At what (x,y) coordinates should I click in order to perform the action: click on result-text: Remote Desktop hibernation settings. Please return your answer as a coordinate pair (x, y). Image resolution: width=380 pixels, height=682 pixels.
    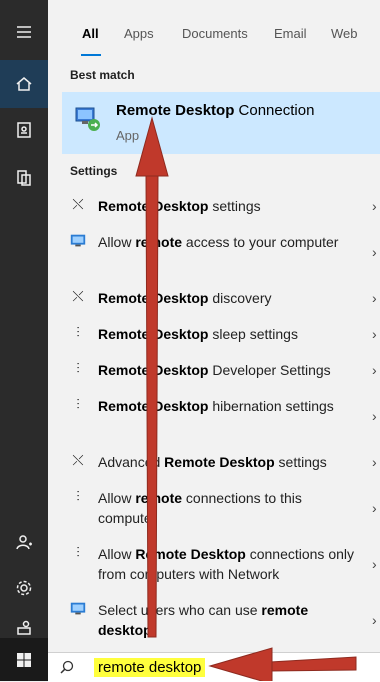
    Looking at the image, I should click on (216, 406).